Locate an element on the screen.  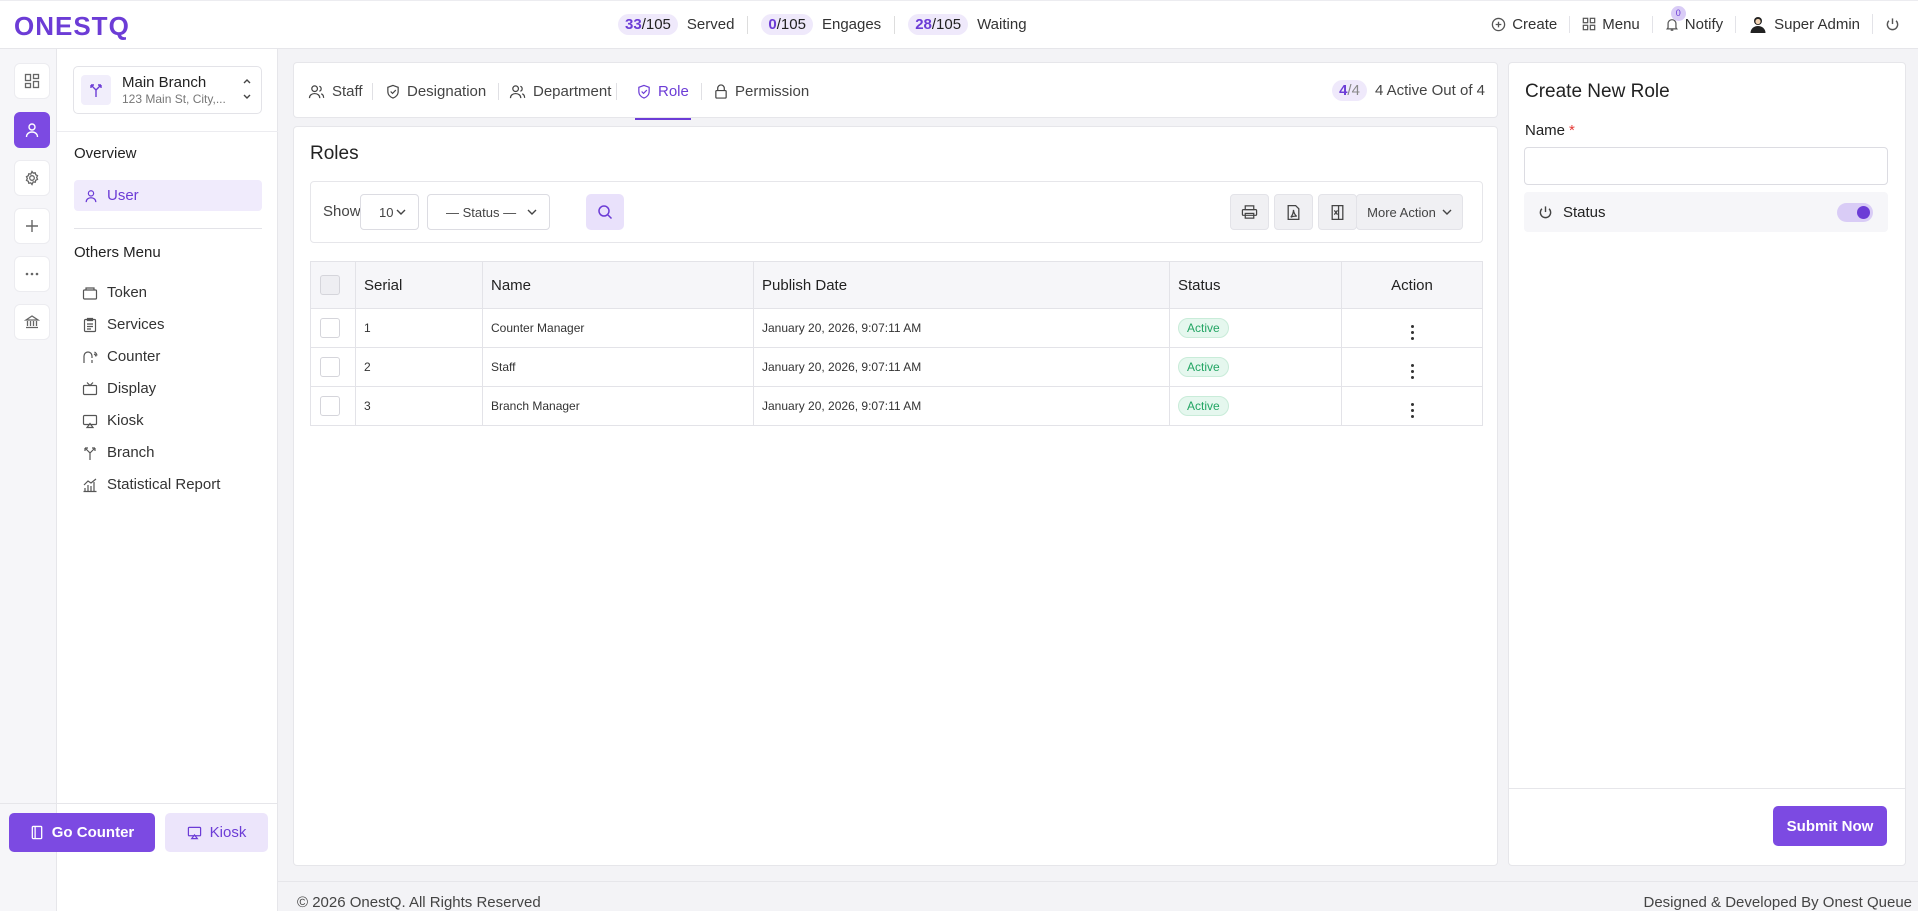
tab-staff: Staff is located at coordinates (335, 91).